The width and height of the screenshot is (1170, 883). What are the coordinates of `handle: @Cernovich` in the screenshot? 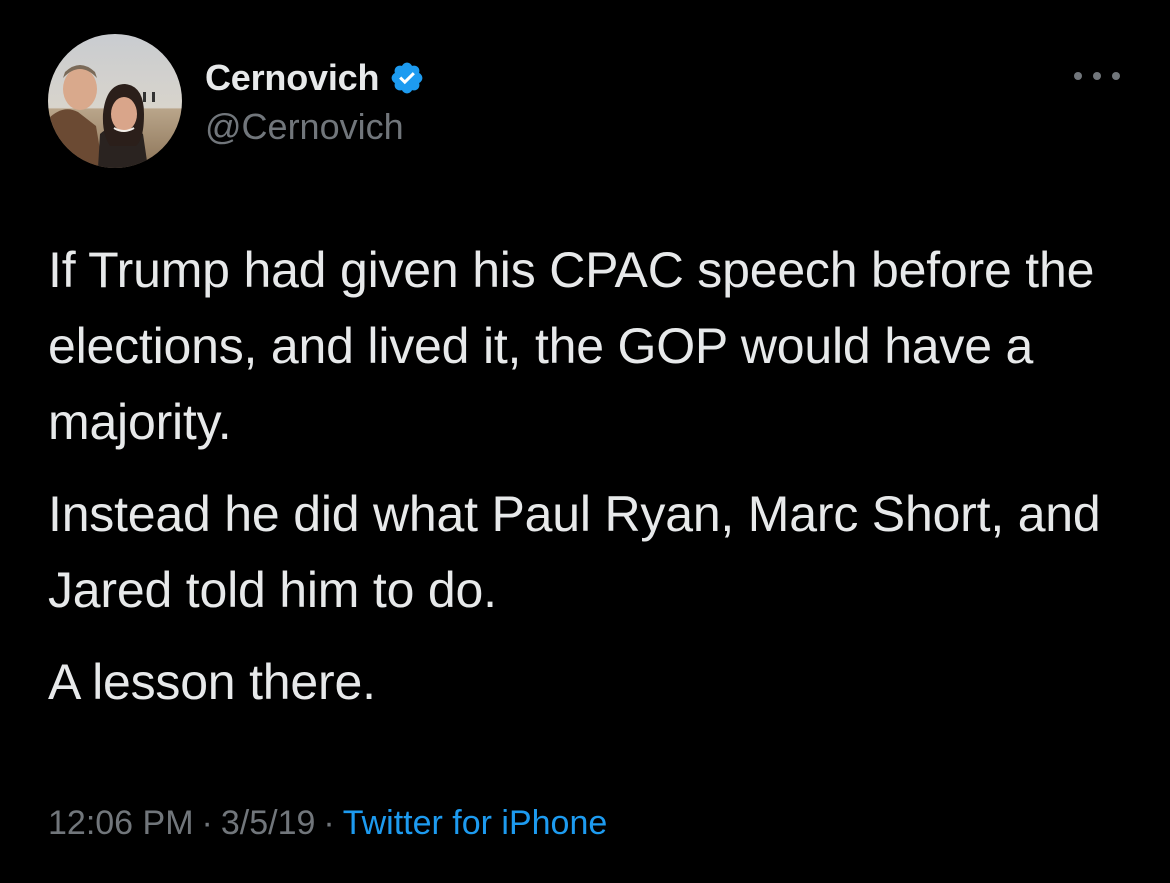 It's located at (315, 127).